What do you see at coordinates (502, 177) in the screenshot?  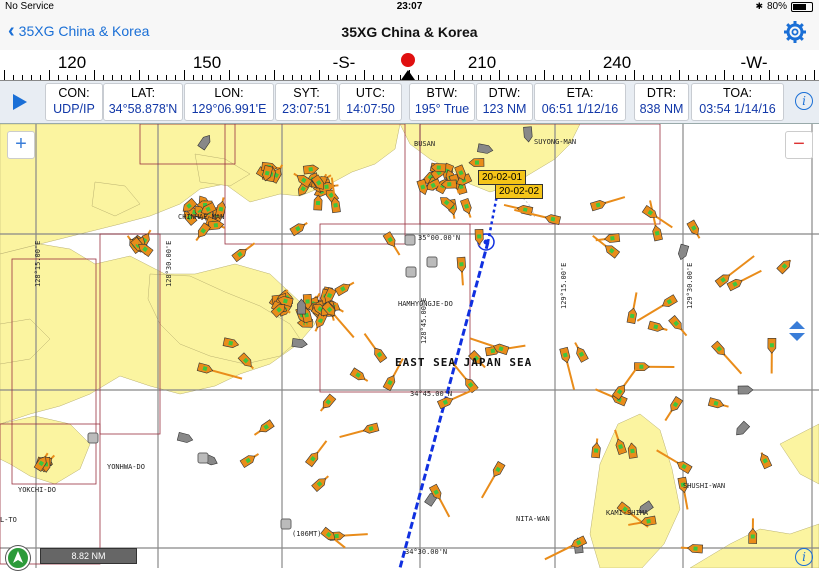 I see `waypoint-label: 20-02-01` at bounding box center [502, 177].